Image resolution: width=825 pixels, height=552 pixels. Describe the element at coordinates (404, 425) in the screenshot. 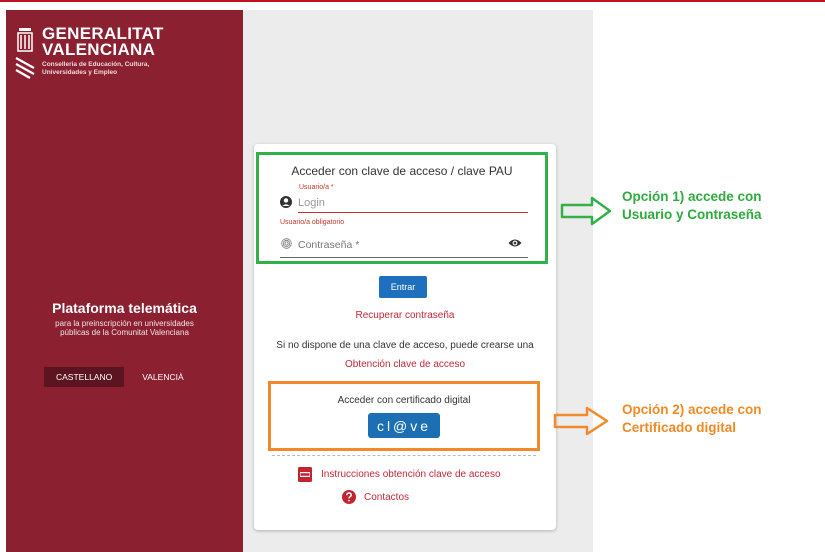

I see `clave-button: cl@ve` at that location.